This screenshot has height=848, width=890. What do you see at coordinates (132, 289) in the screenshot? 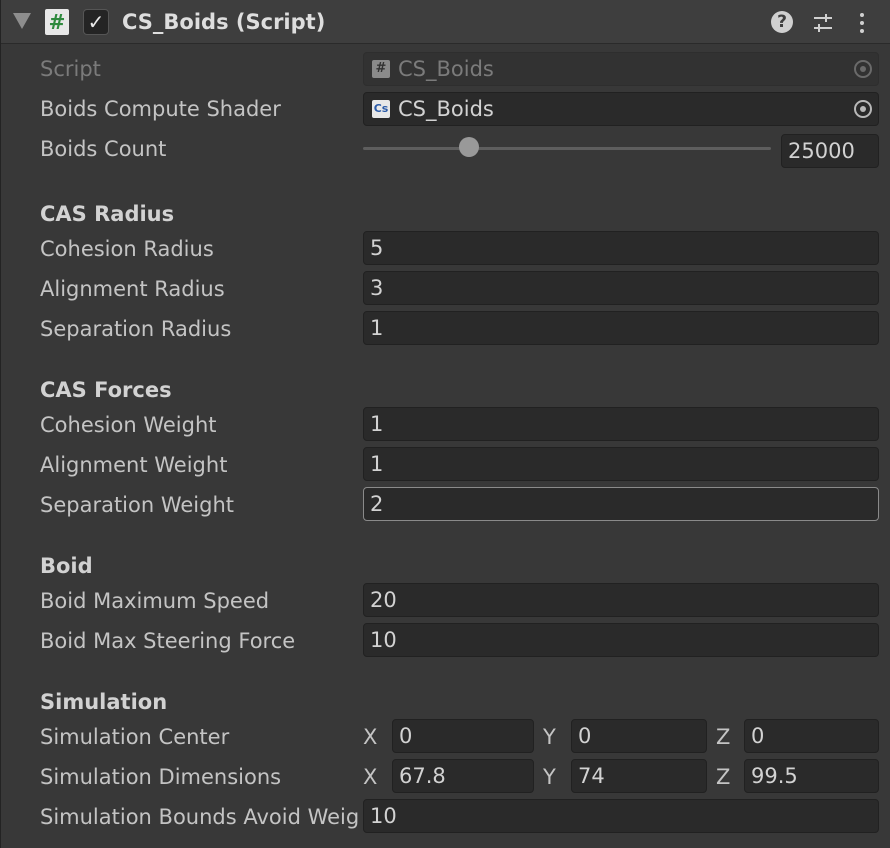
I see `alignment-radius-label: Alignment Radius` at bounding box center [132, 289].